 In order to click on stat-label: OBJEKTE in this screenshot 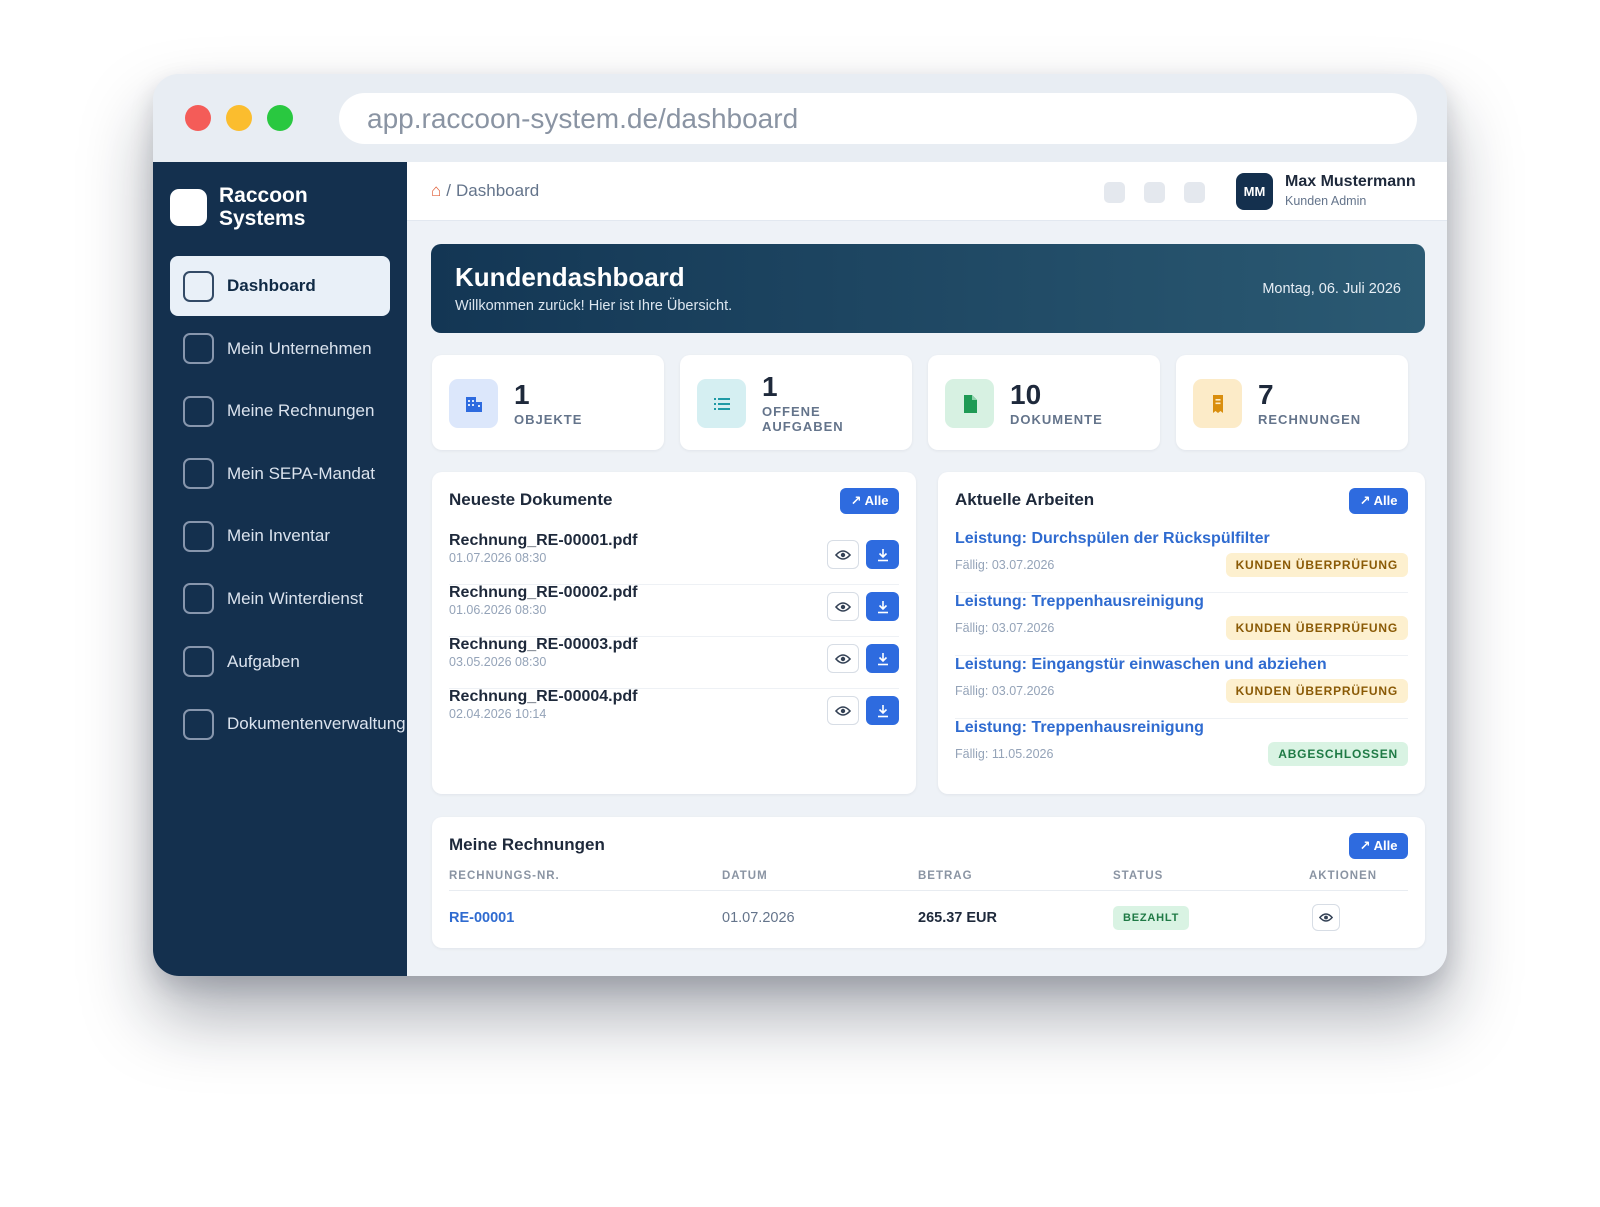, I will do `click(548, 419)`.